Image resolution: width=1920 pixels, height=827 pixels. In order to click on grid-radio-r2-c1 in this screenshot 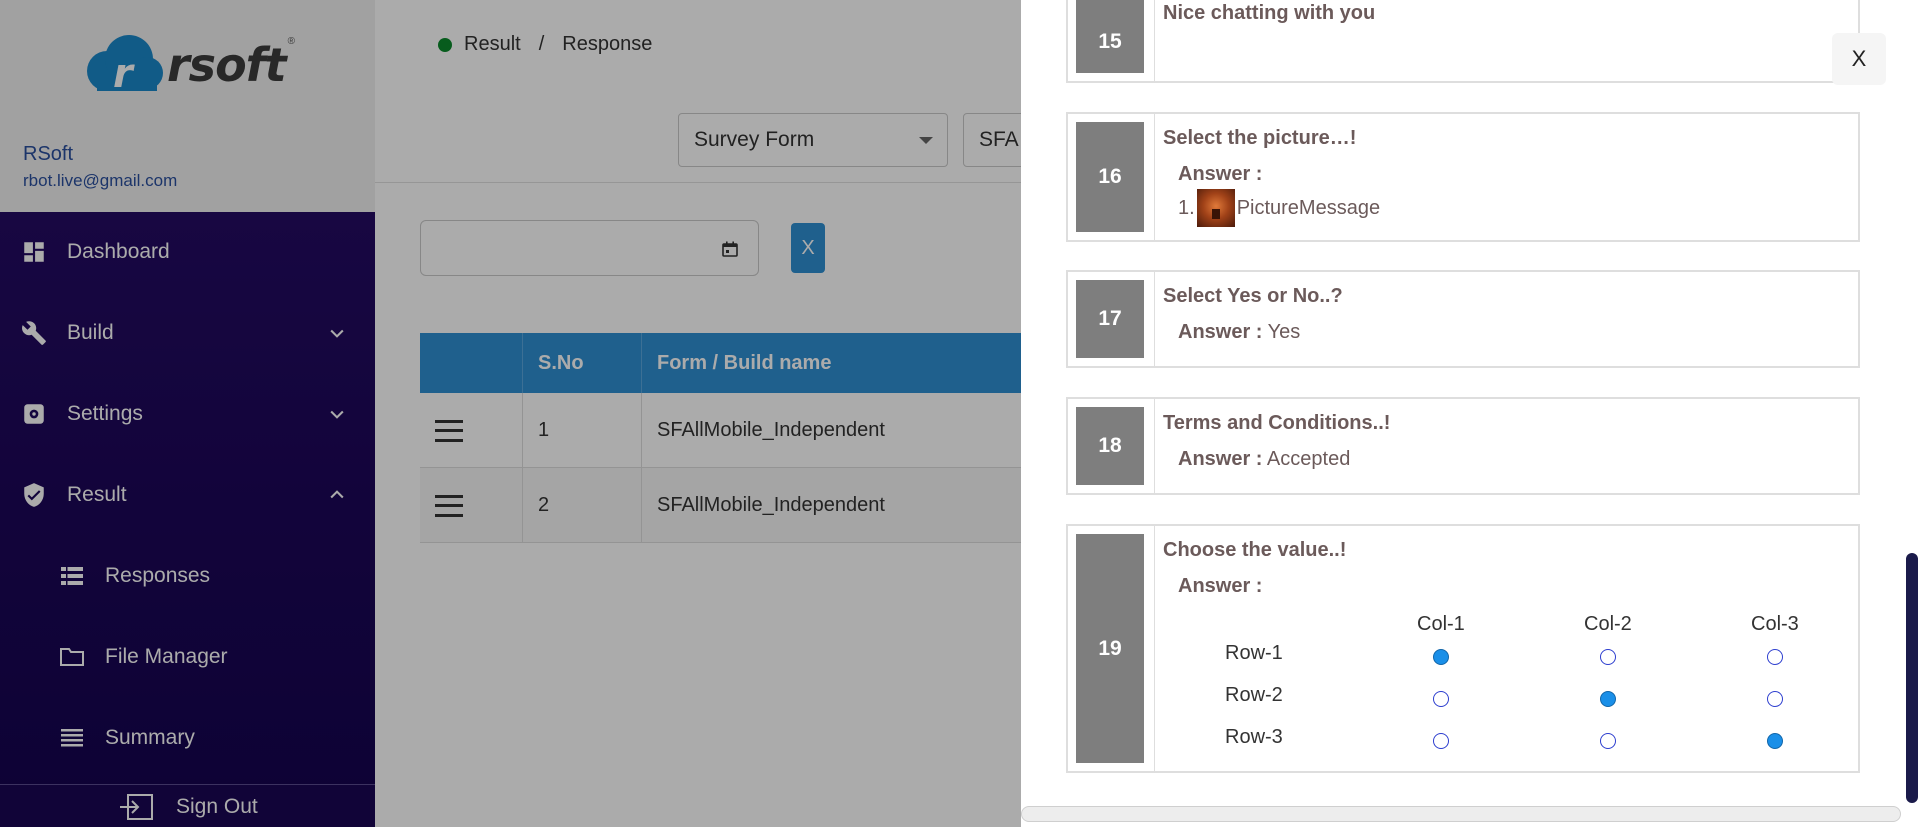, I will do `click(1441, 699)`.